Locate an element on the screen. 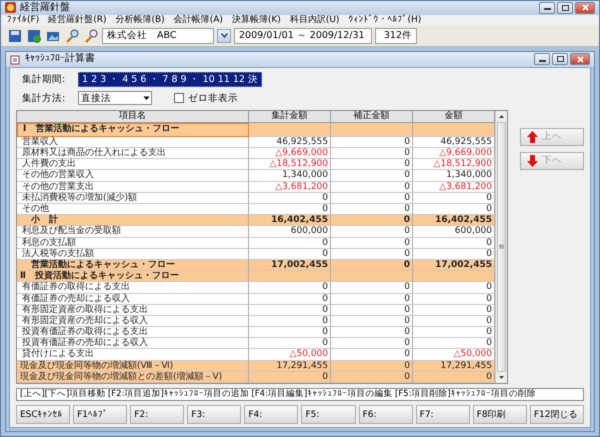 The image size is (600, 437). menu-item: 経営羅針盤(R) is located at coordinates (77, 20).